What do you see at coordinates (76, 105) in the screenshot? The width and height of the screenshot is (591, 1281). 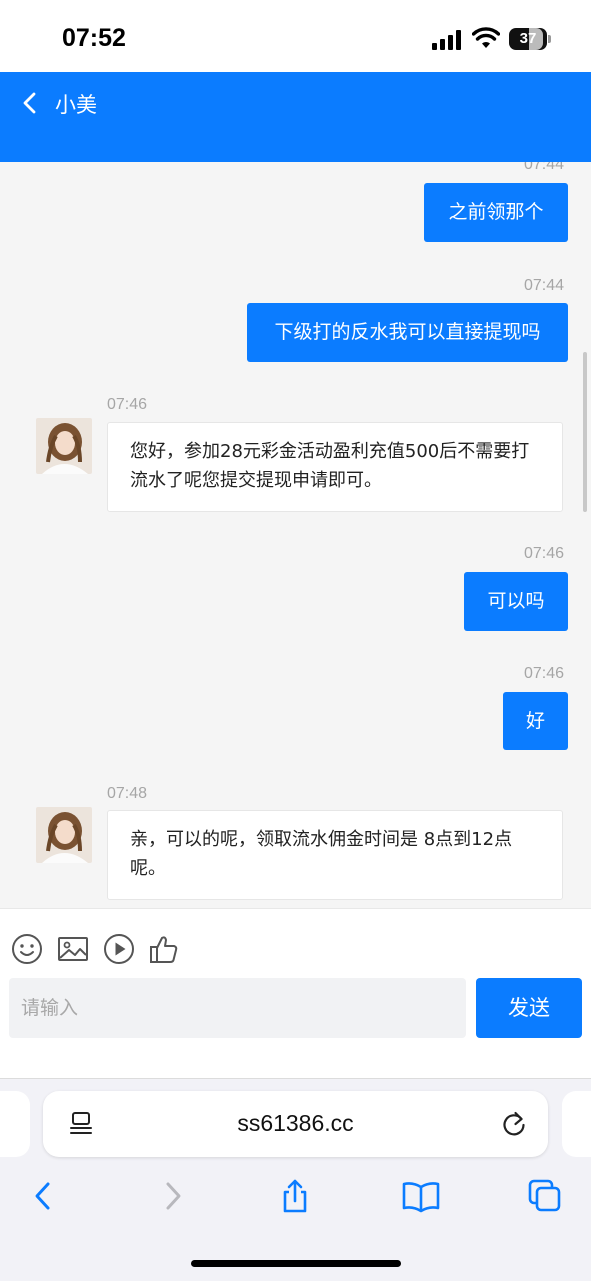 I see `contact-name: 小美` at bounding box center [76, 105].